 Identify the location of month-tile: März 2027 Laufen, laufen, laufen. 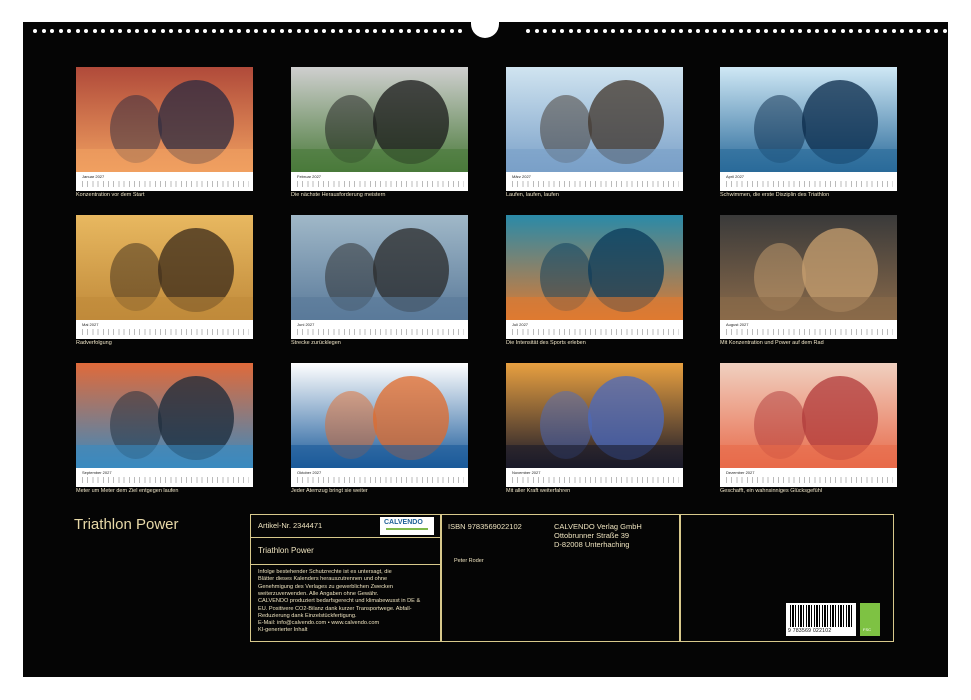
(594, 132).